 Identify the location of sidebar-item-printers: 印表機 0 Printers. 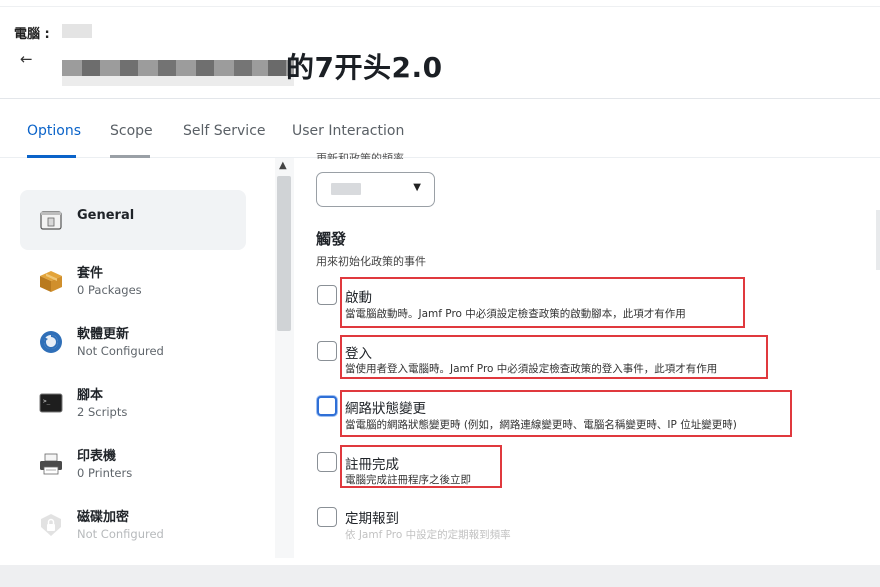
(133, 464).